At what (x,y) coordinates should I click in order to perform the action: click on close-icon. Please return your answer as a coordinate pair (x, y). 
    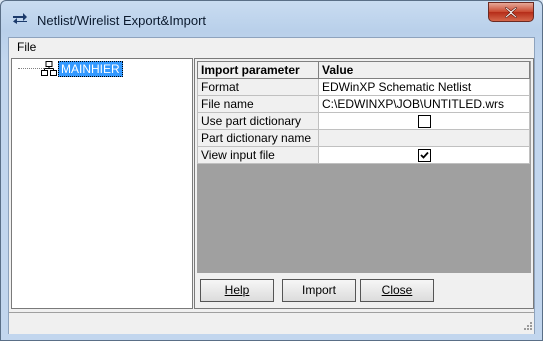
    Looking at the image, I should click on (511, 12).